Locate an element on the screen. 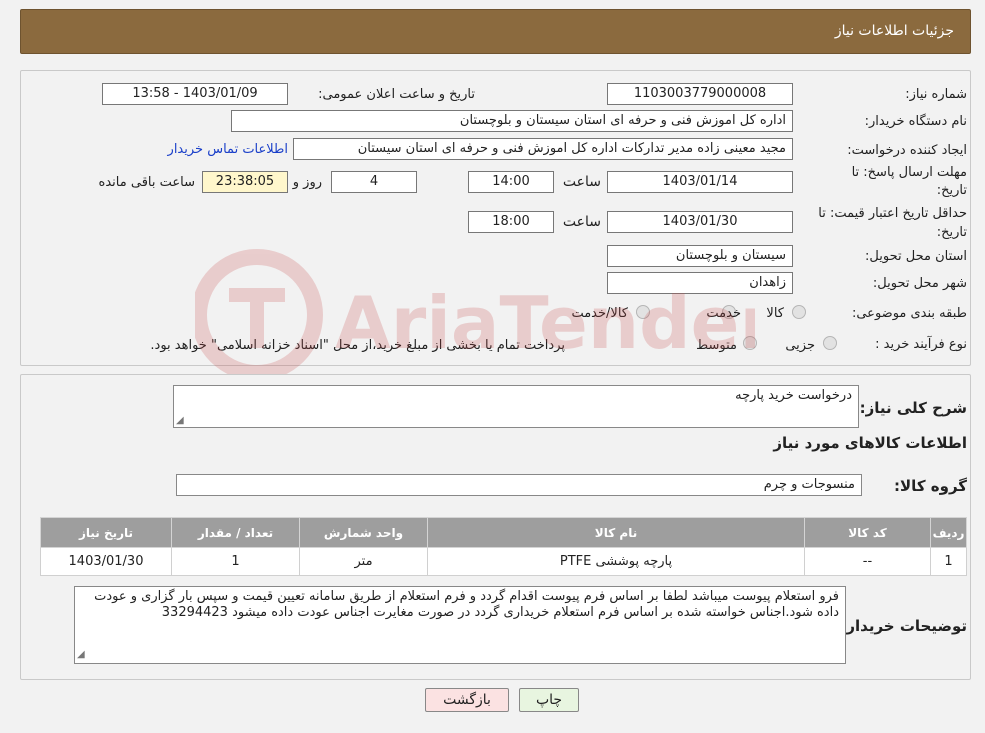 The width and height of the screenshot is (985, 733). reply-remaining-field: 23:38:05 is located at coordinates (245, 182).